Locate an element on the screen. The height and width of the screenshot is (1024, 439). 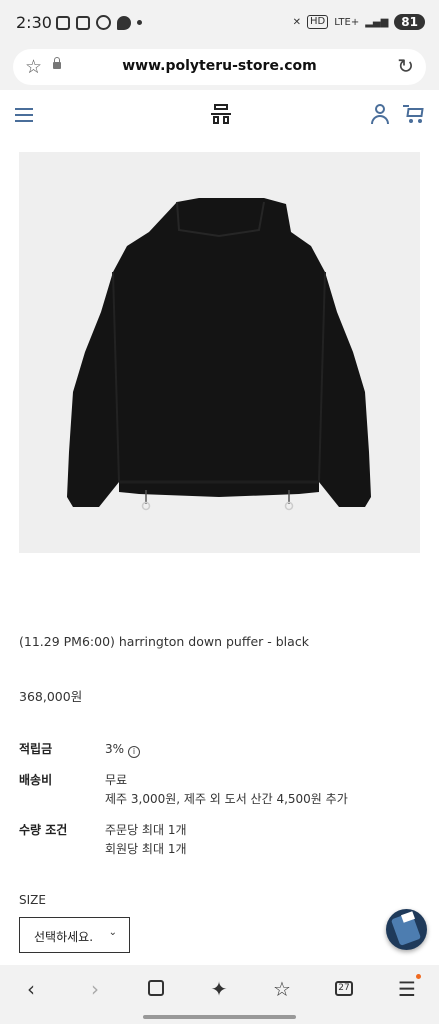
product-price: 368,000원 is located at coordinates (51, 696).